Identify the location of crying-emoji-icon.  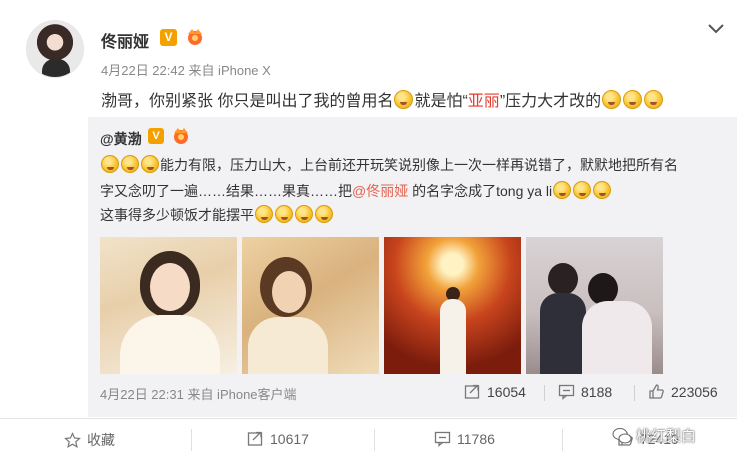
(284, 214).